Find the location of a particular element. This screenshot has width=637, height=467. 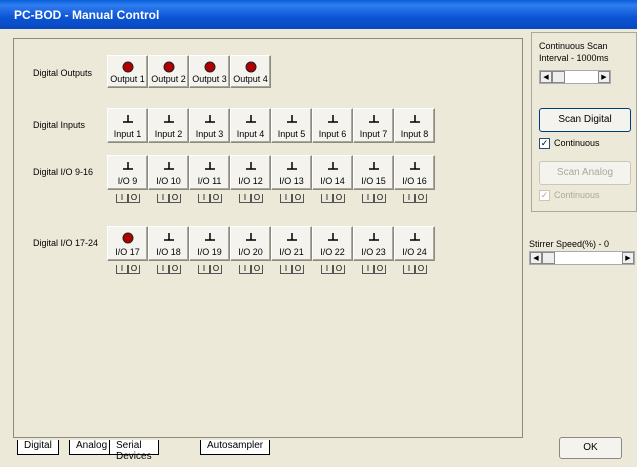

digital-io-9-16-label: Digital I/O 9-16 is located at coordinates (63, 172).